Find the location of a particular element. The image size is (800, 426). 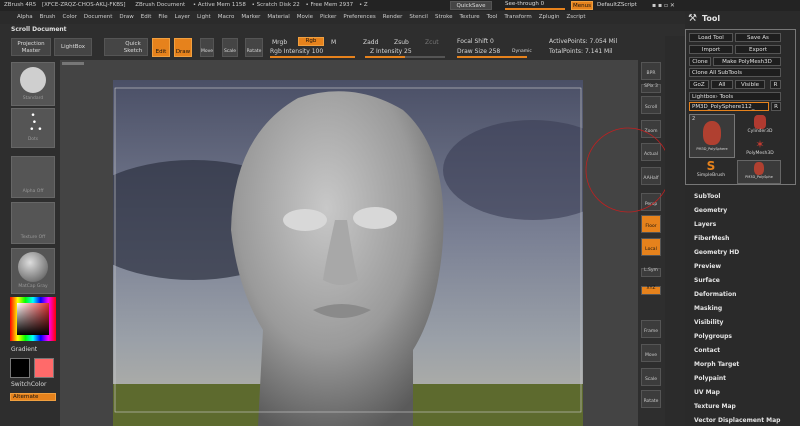

z-intensity-slider: Z Intensity 25 is located at coordinates (391, 51).